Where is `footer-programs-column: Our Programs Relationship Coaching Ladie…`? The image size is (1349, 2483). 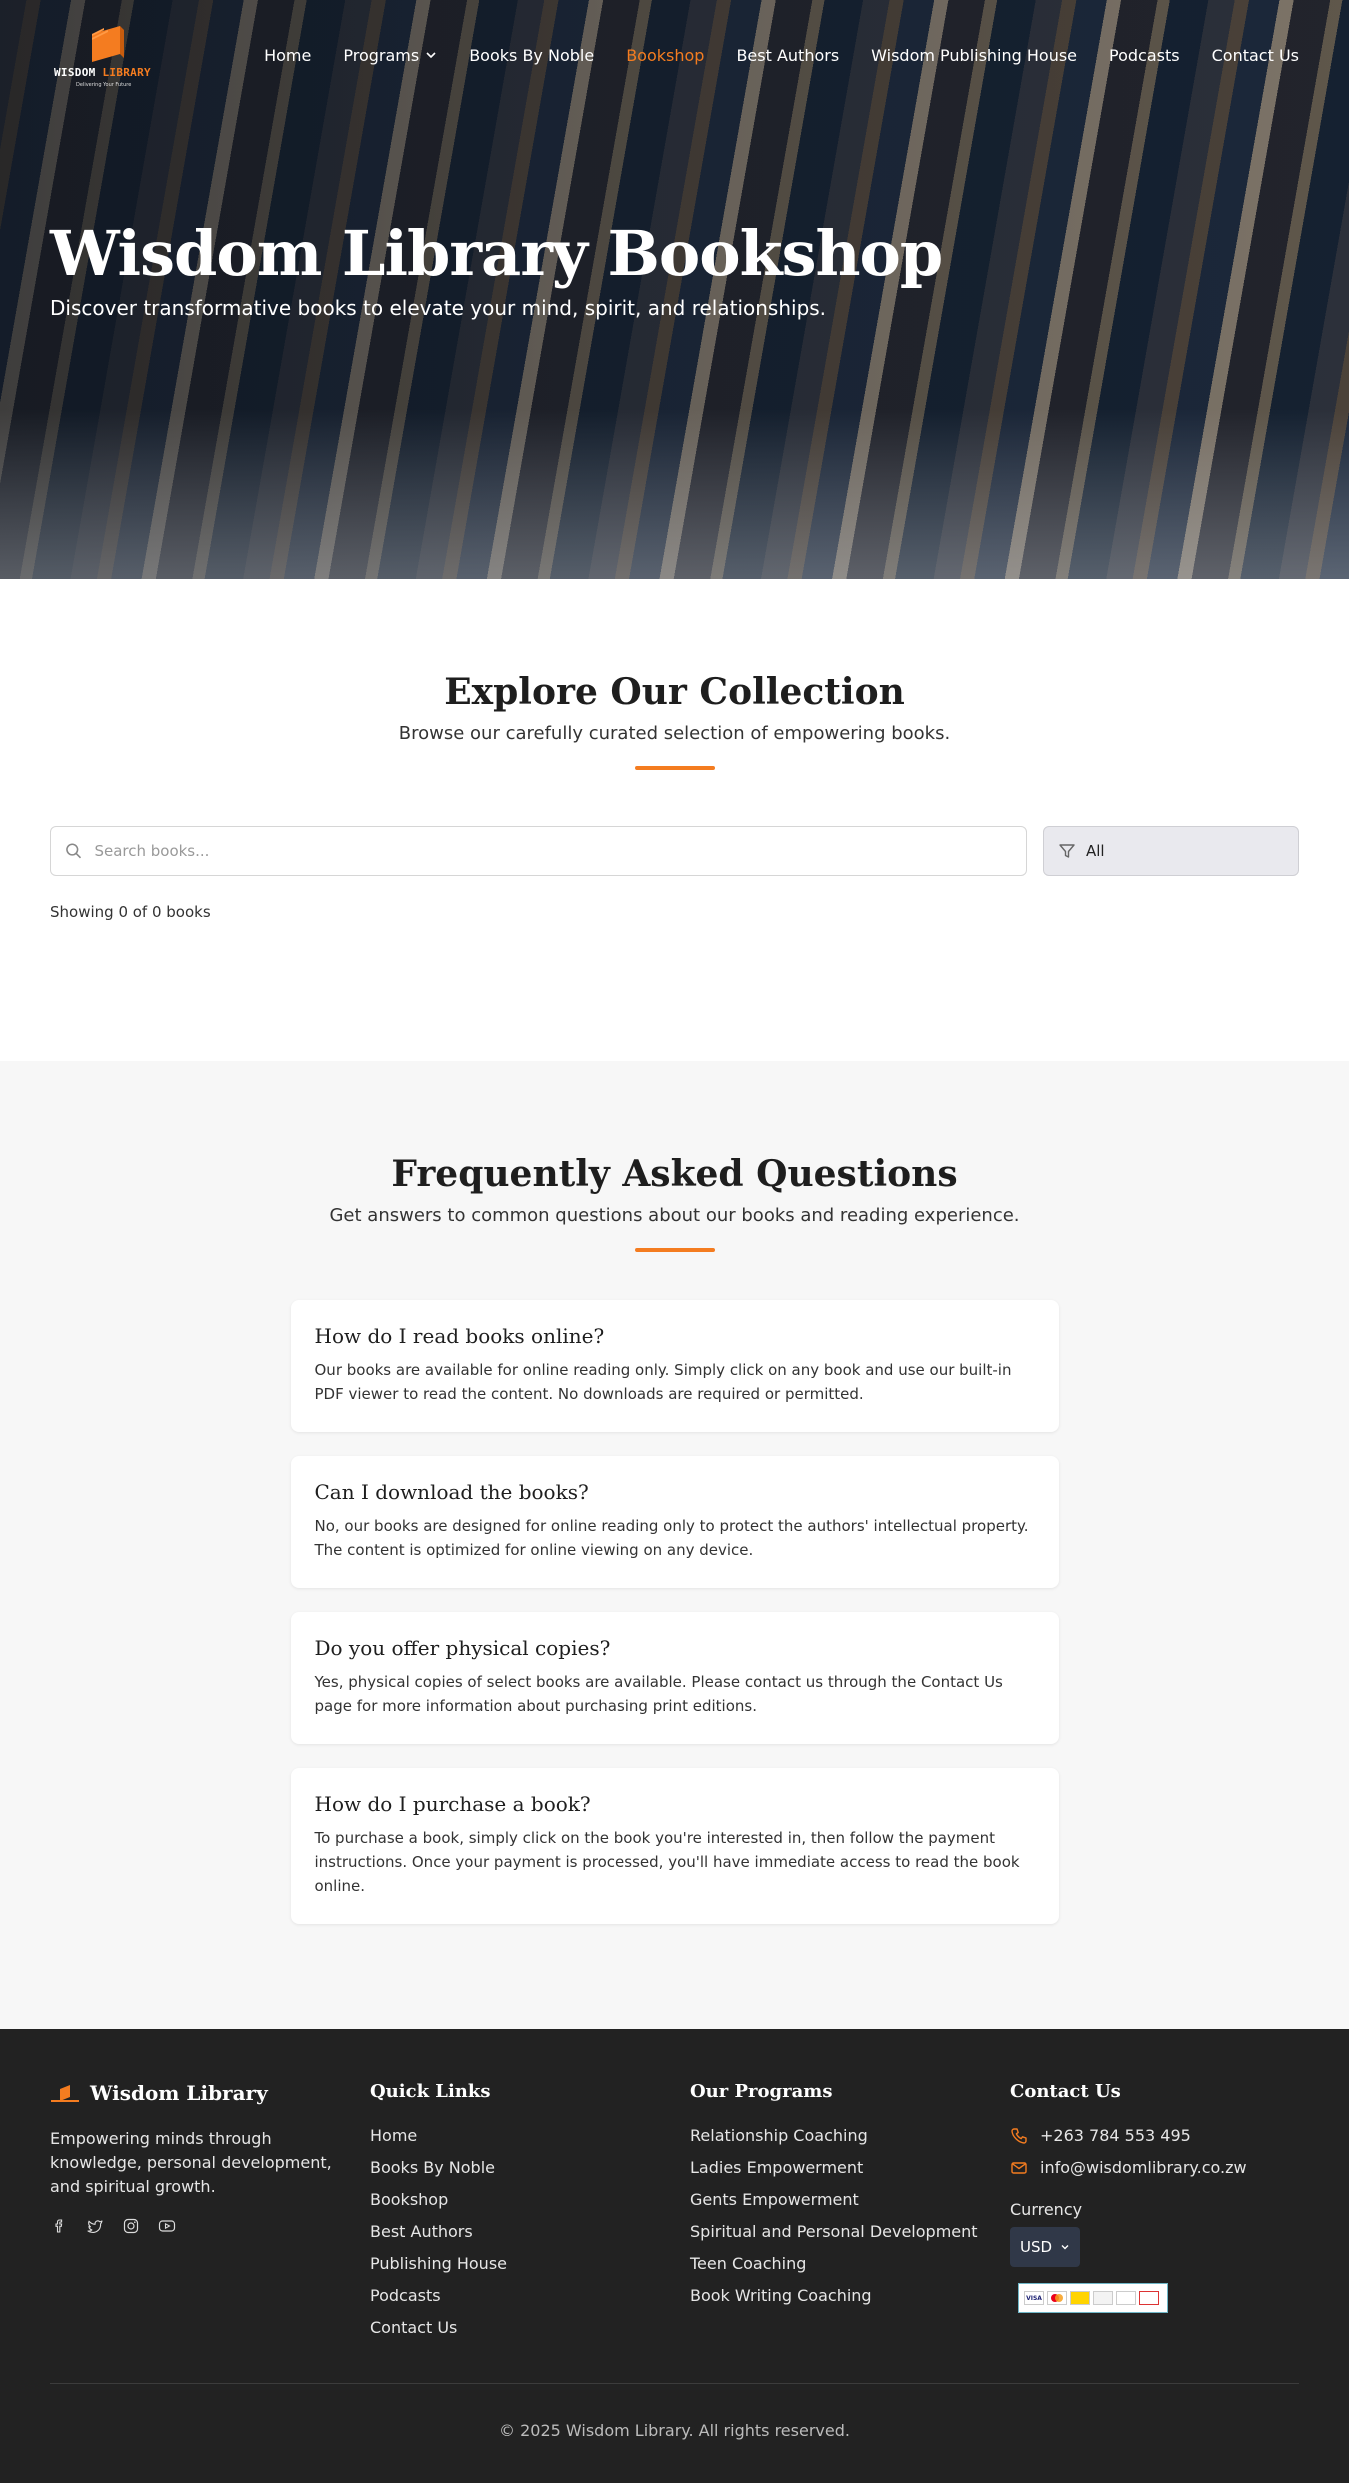 footer-programs-column: Our Programs Relationship Coaching Ladie… is located at coordinates (850, 2212).